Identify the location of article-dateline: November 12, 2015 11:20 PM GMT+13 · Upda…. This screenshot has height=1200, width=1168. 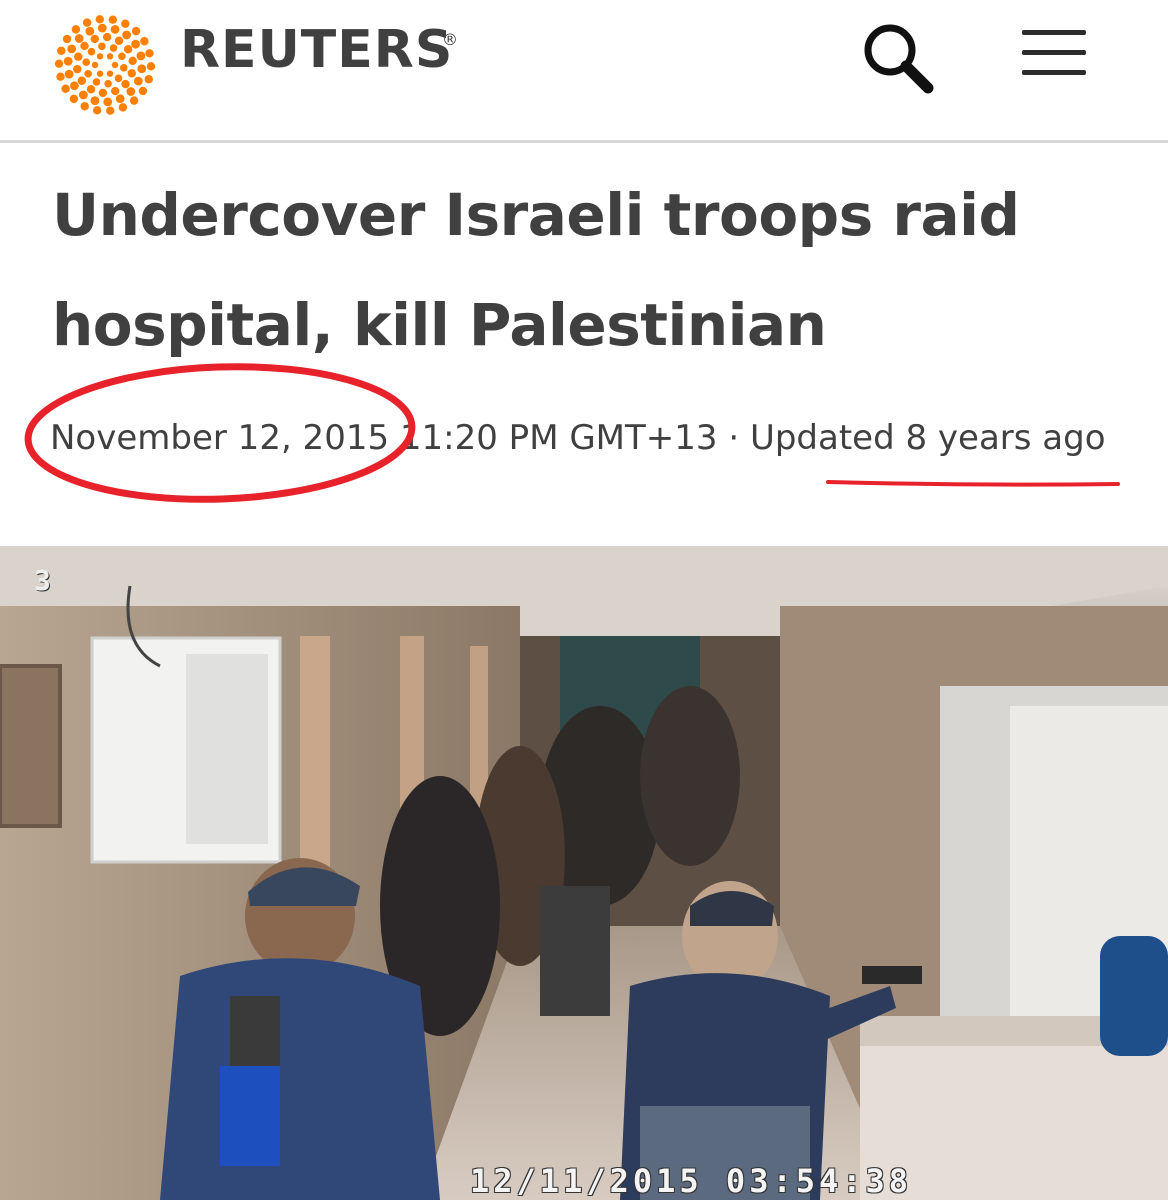
(578, 438).